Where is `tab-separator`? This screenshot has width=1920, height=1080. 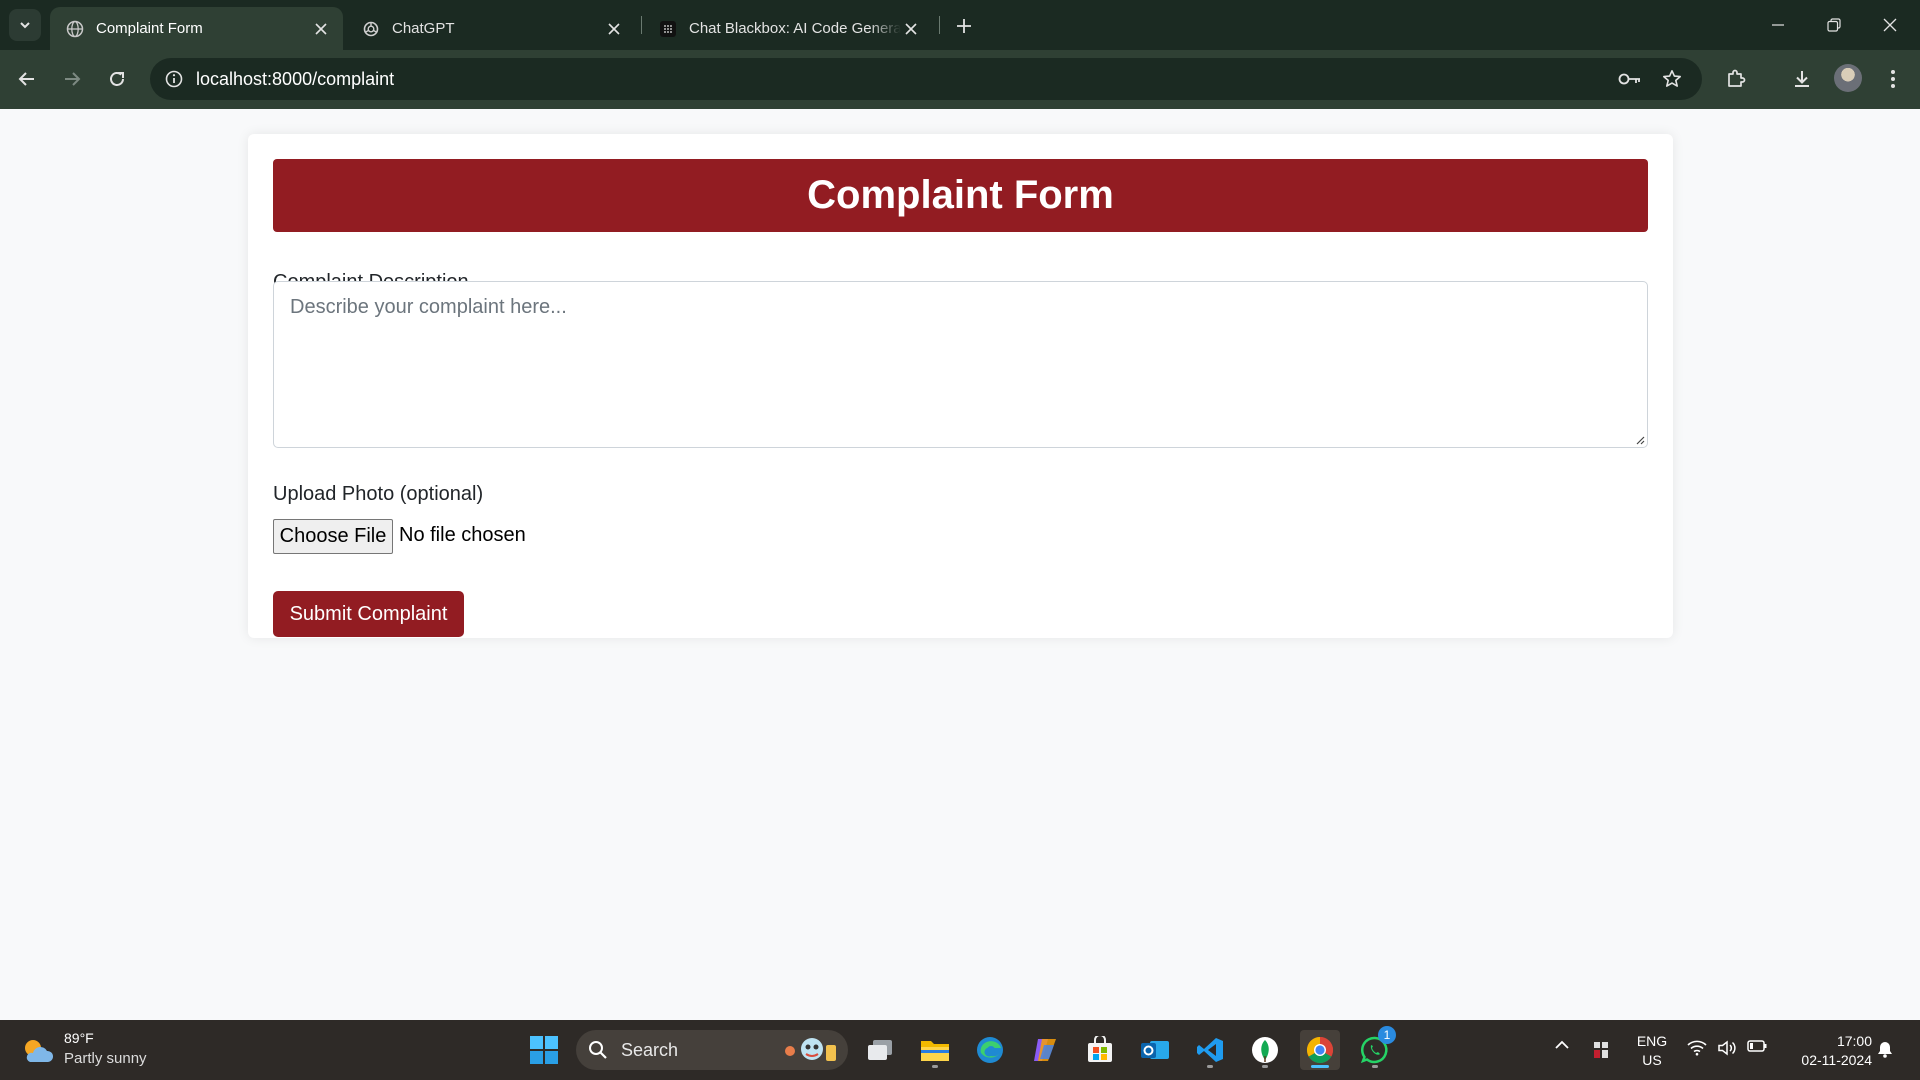
tab-separator is located at coordinates (641, 25).